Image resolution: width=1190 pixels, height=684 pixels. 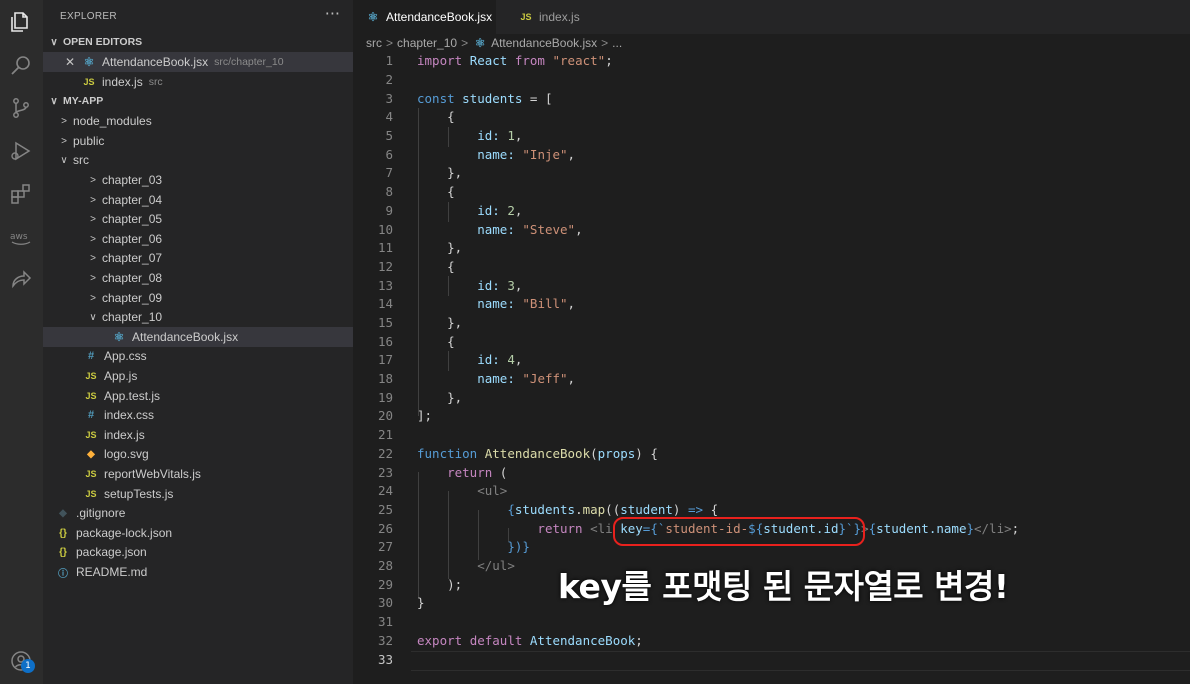 I want to click on current-line-highlight, so click(x=800, y=661).